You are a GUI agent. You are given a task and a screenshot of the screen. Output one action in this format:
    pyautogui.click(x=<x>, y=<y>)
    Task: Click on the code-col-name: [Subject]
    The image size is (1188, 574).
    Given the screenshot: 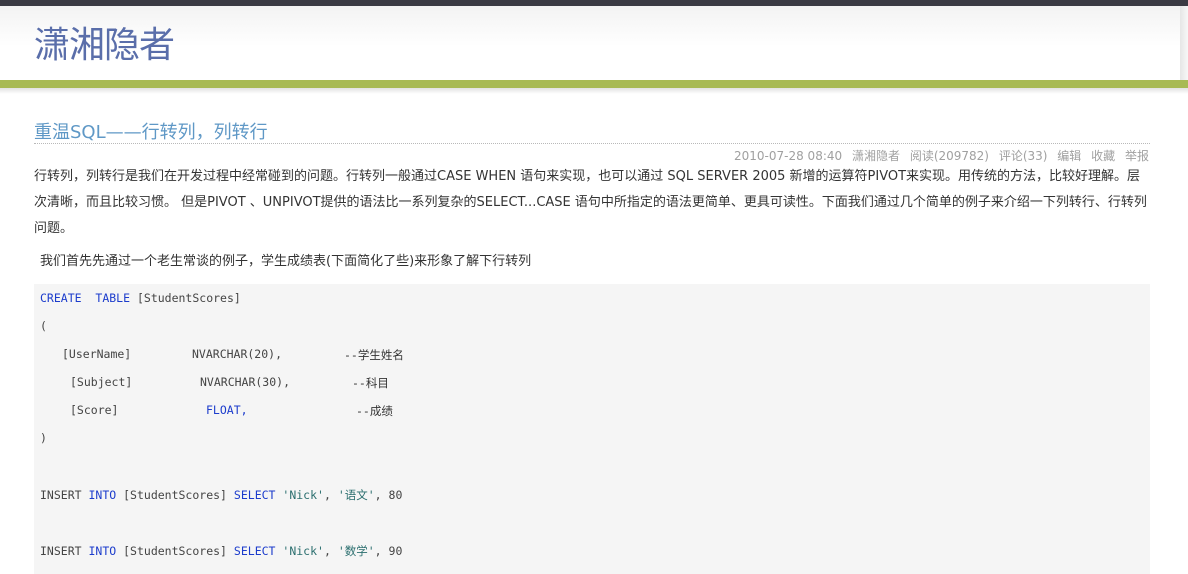 What is the action you would take?
    pyautogui.click(x=101, y=382)
    